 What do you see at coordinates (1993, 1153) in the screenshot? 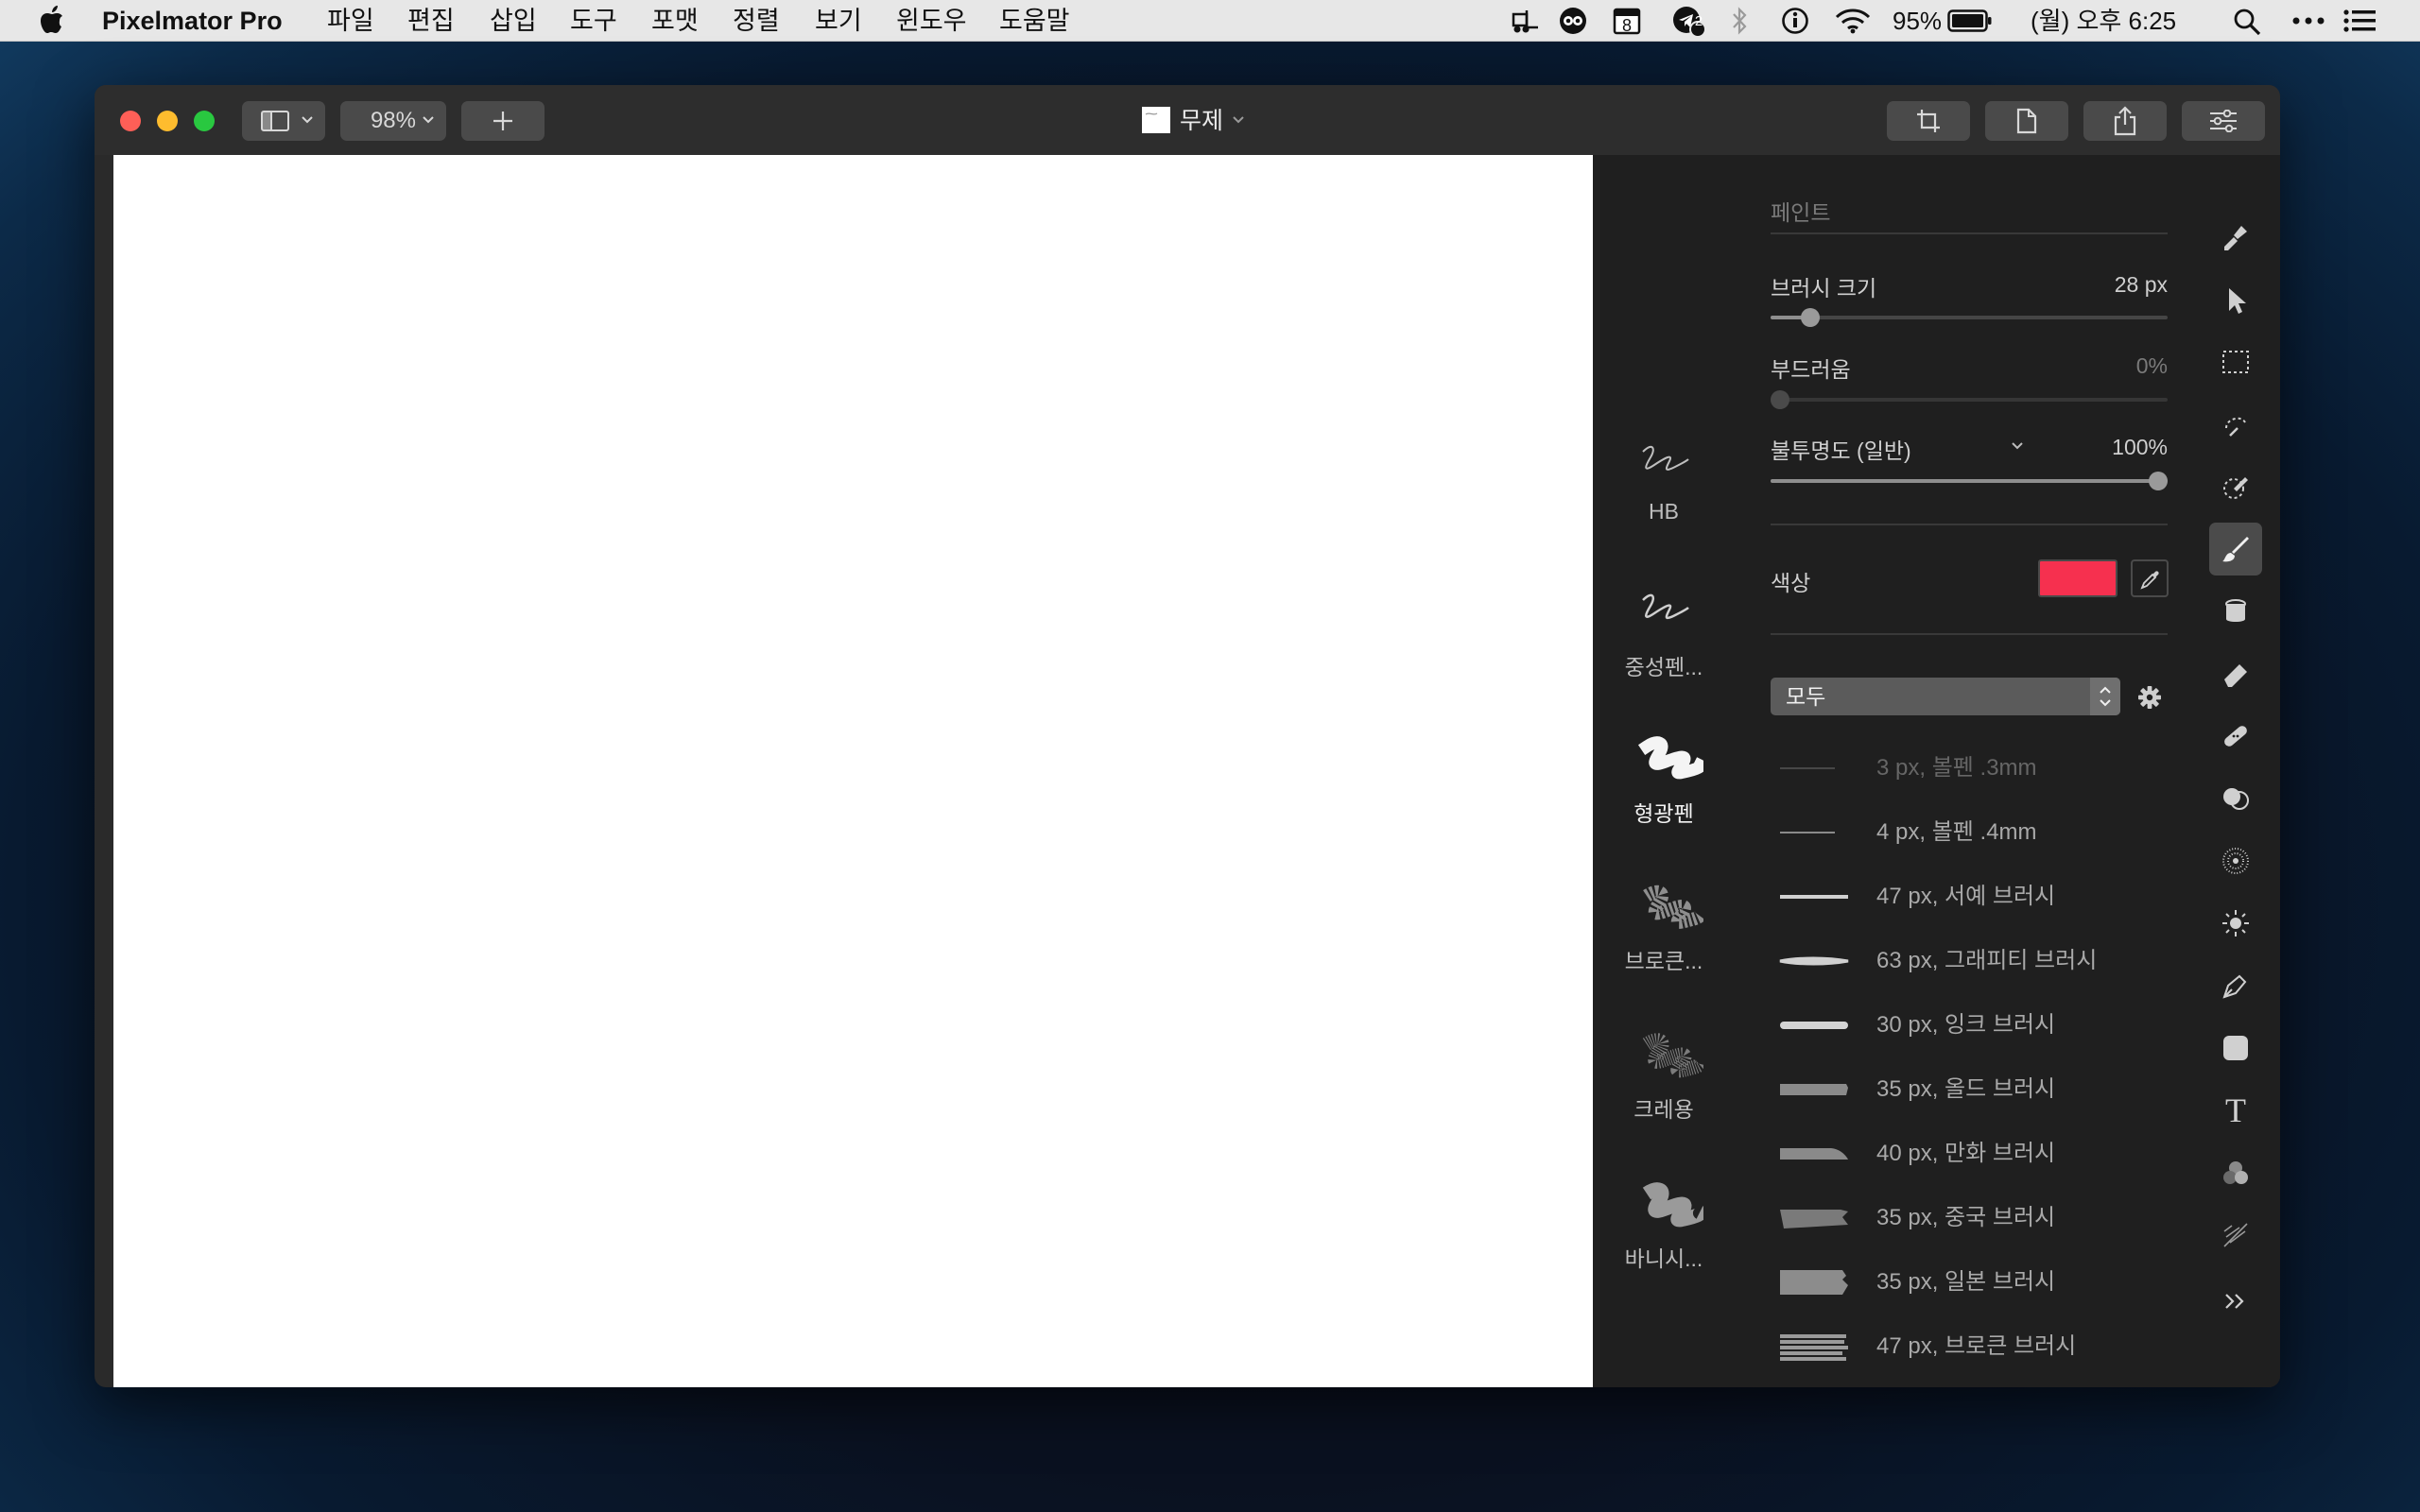
I see `brush-item: 40 px, 만화 브러시` at bounding box center [1993, 1153].